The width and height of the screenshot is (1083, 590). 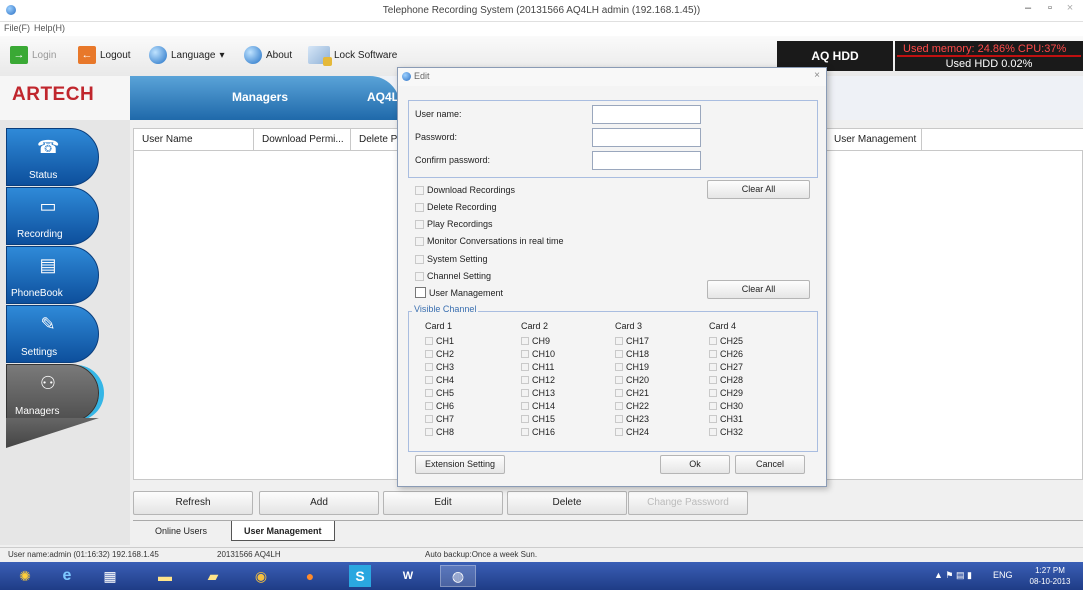 What do you see at coordinates (538, 354) in the screenshot?
I see `channel-checkbox: CH10` at bounding box center [538, 354].